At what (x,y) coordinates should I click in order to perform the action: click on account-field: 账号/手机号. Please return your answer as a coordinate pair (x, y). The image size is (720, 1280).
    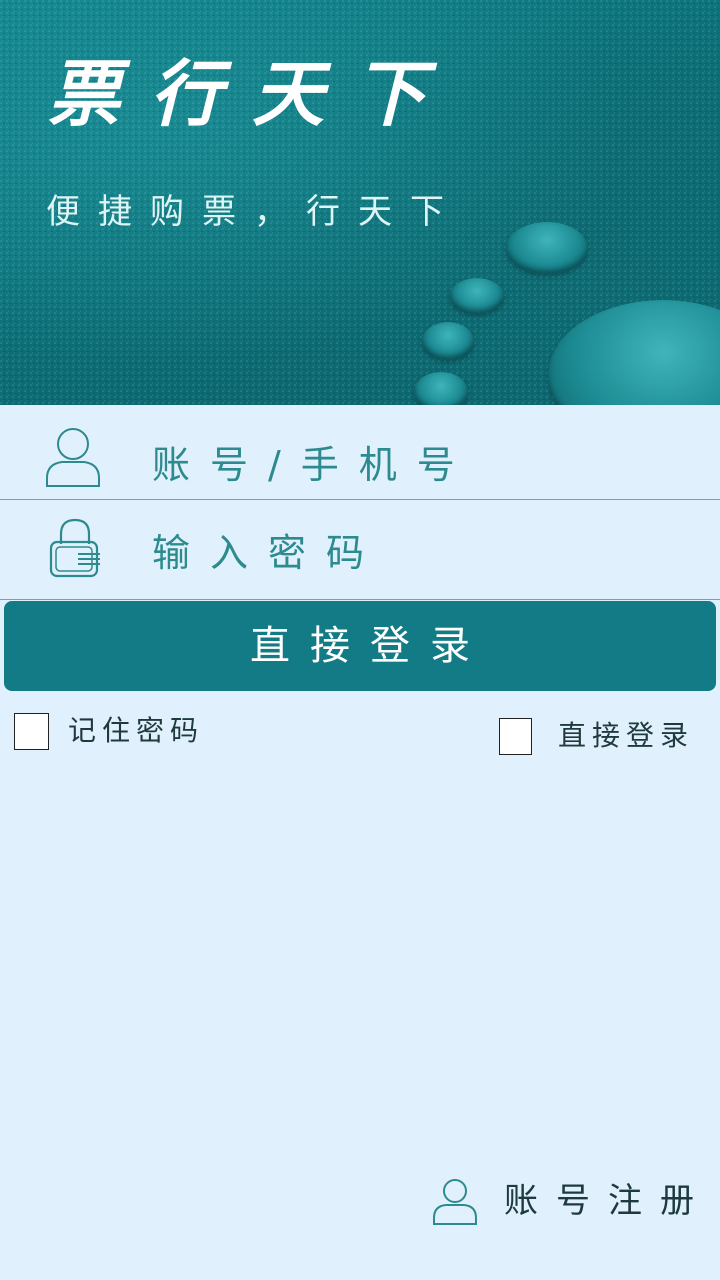
    Looking at the image, I should click on (360, 464).